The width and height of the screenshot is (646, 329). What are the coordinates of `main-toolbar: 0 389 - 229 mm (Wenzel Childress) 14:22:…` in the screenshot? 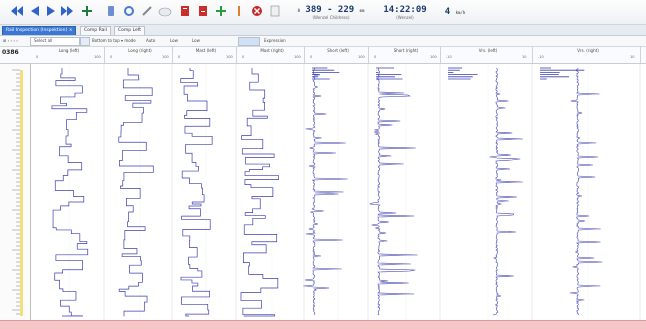 It's located at (323, 12).